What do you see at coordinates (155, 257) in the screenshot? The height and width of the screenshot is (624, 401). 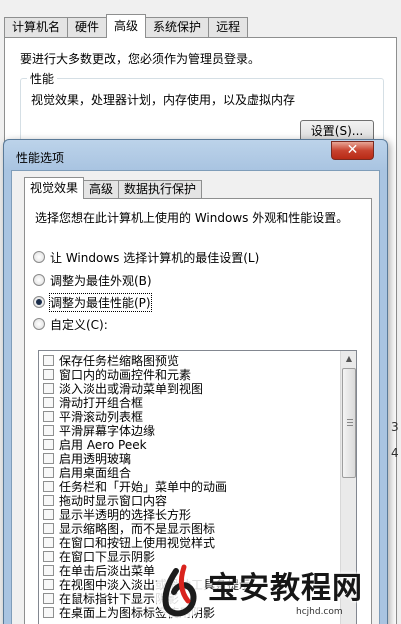 I see `radio-label: 让 Windows 选择计算机的最佳设置(L)` at bounding box center [155, 257].